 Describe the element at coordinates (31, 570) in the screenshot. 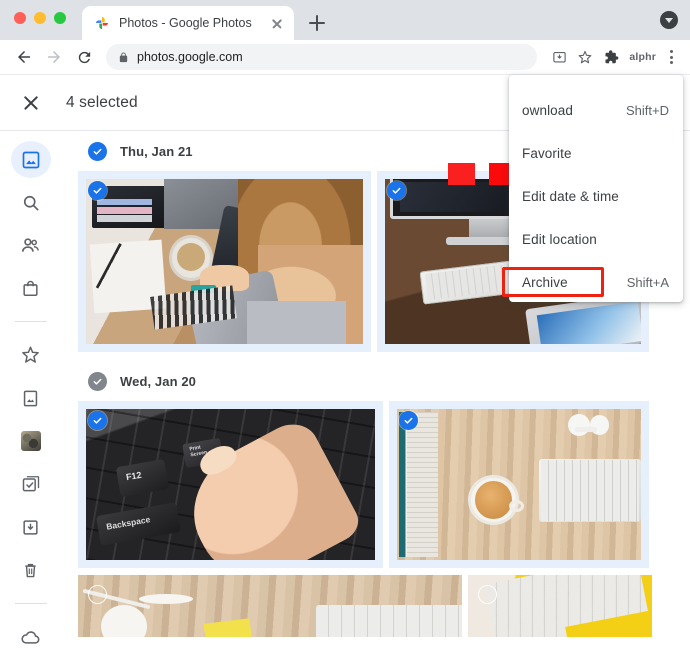

I see `sidebar-item-trash` at that location.